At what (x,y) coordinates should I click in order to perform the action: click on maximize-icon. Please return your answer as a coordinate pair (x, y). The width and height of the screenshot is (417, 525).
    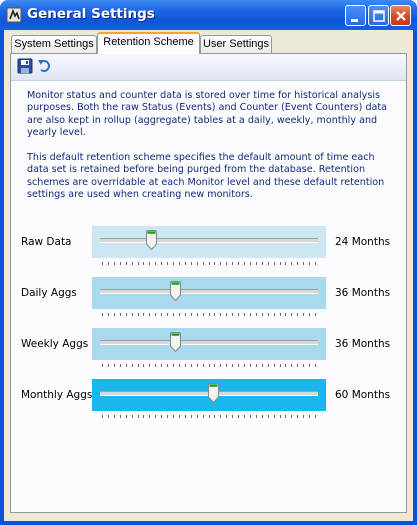
    Looking at the image, I should click on (379, 16).